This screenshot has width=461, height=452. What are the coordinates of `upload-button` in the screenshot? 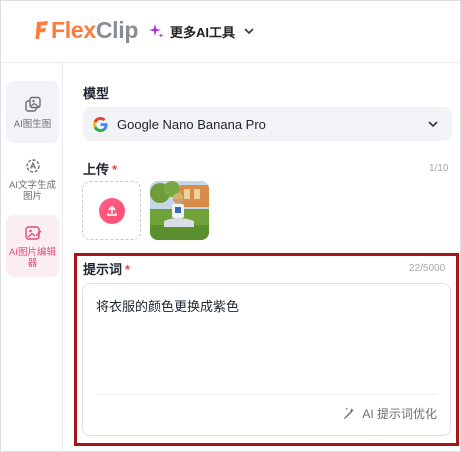 It's located at (111, 210).